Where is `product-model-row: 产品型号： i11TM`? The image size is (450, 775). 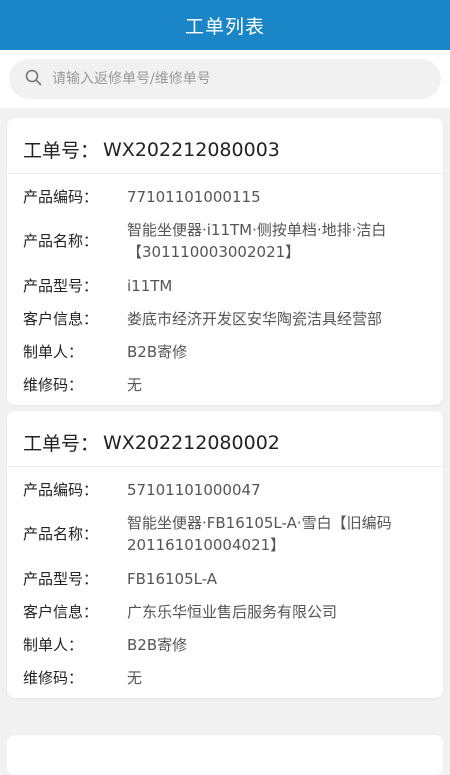 product-model-row: 产品型号： i11TM is located at coordinates (225, 285).